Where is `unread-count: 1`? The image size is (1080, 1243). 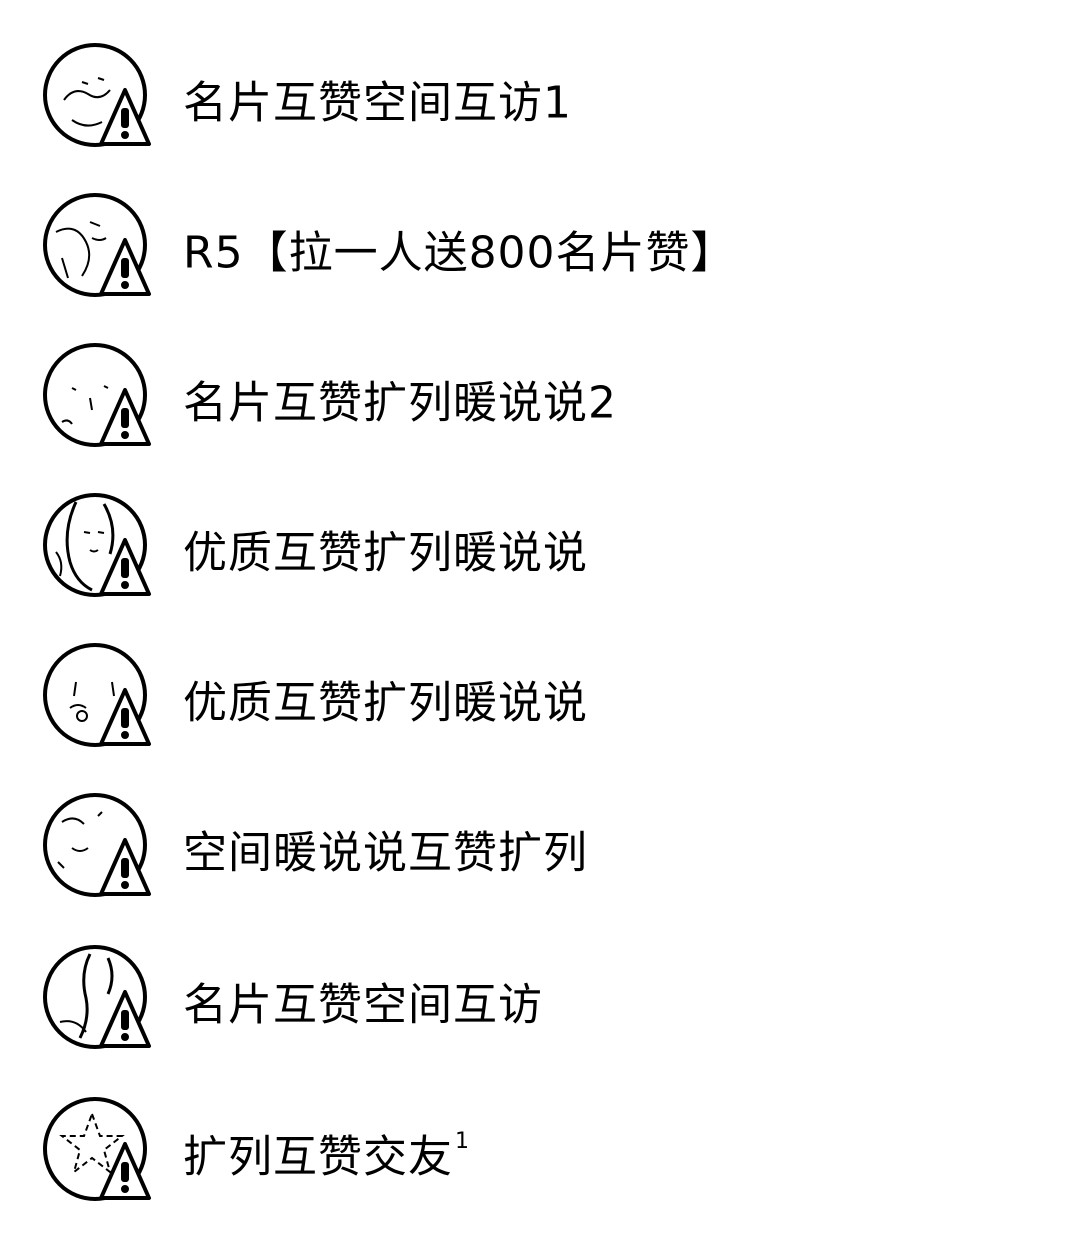 unread-count: 1 is located at coordinates (462, 1141).